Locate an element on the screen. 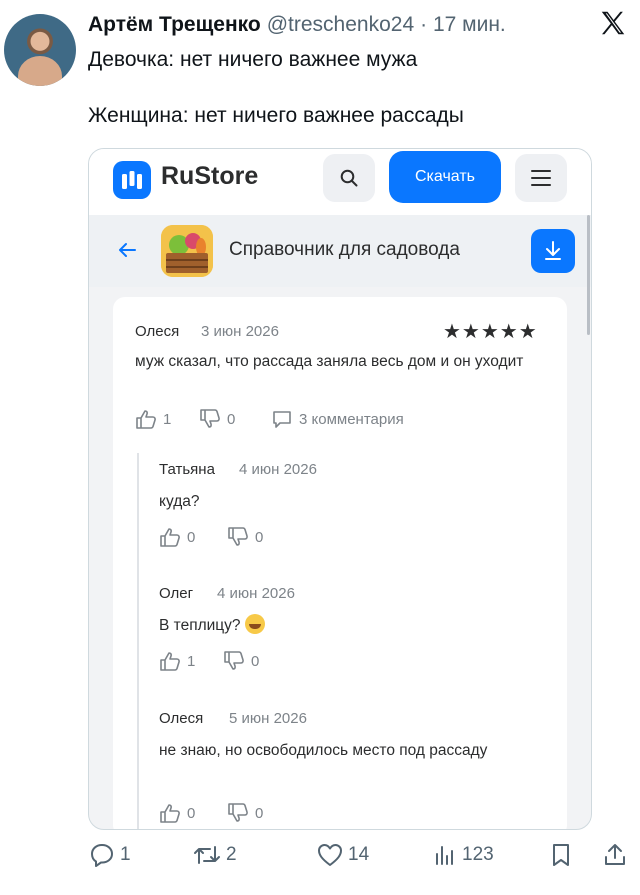 The width and height of the screenshot is (640, 895). like-button: 1 is located at coordinates (153, 419).